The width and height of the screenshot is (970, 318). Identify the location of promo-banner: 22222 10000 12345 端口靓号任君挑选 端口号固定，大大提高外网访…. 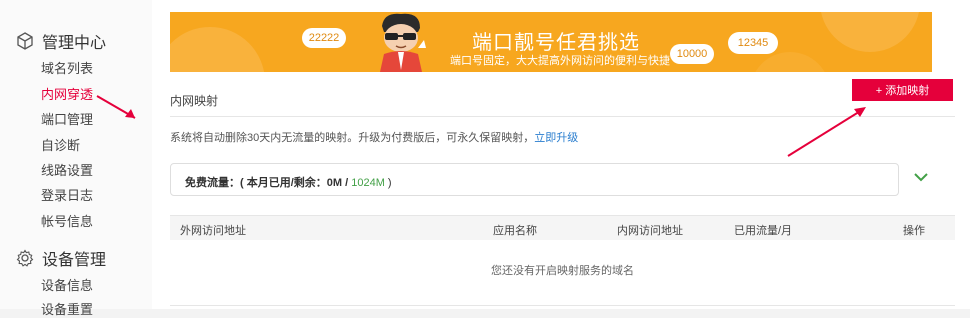
(551, 42).